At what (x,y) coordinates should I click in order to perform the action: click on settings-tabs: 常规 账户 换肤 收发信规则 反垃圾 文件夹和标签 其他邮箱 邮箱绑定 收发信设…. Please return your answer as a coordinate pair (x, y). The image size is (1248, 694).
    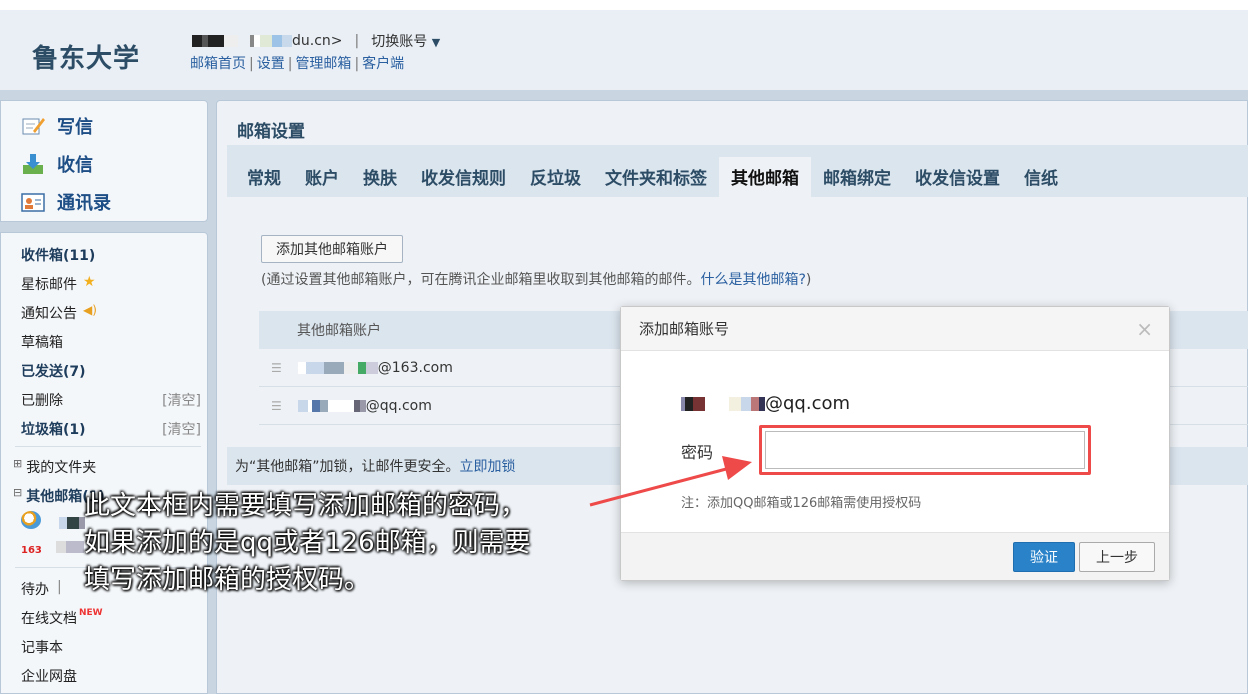
    Looking at the image, I should click on (737, 171).